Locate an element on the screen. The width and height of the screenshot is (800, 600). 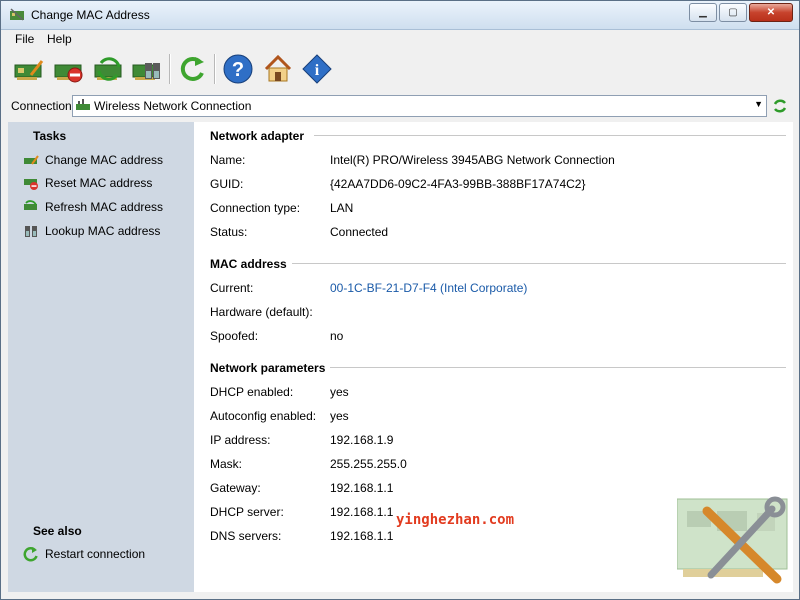
lookup-mac-button is located at coordinates (147, 69).